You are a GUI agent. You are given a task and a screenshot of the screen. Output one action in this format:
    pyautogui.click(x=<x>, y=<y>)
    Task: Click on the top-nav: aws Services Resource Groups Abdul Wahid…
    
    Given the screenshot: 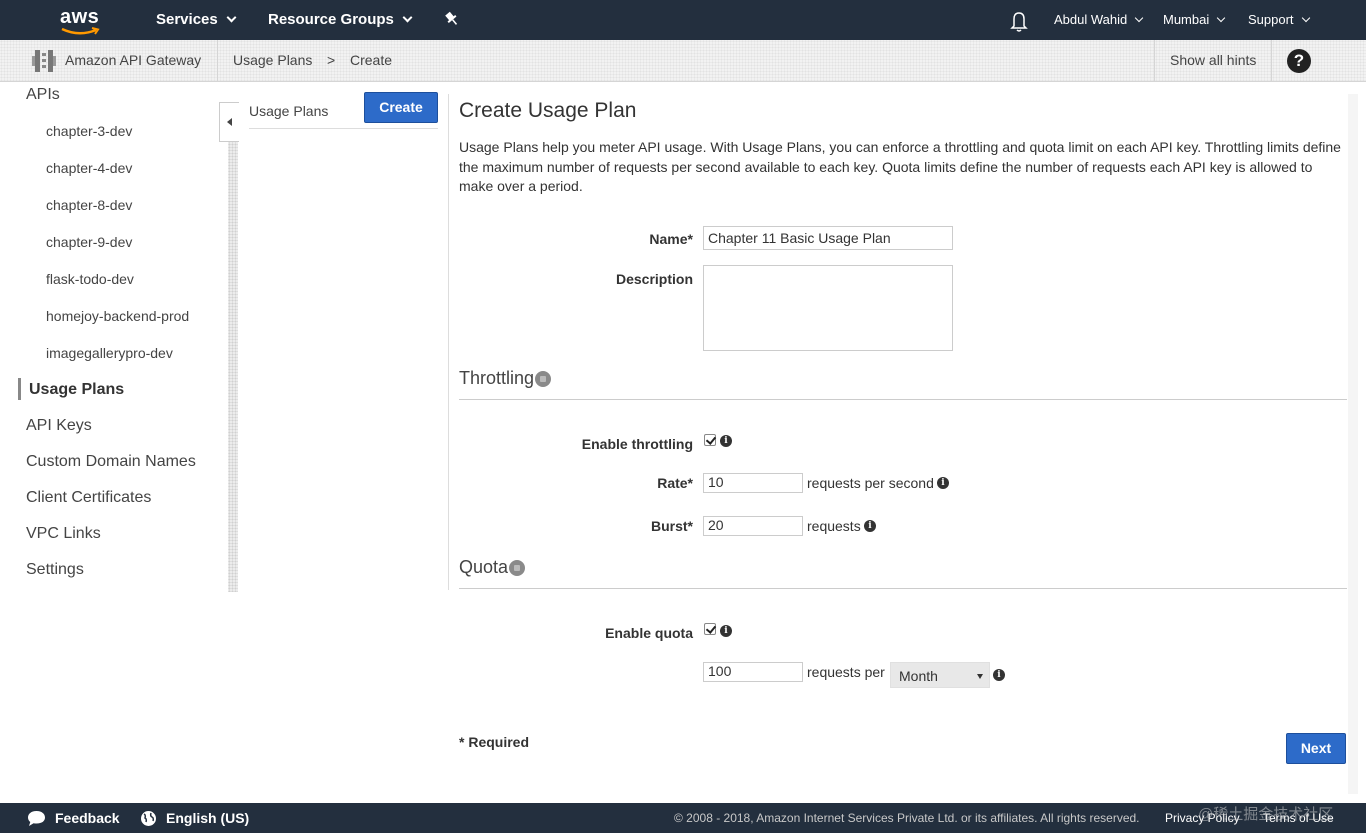 What is the action you would take?
    pyautogui.click(x=683, y=20)
    